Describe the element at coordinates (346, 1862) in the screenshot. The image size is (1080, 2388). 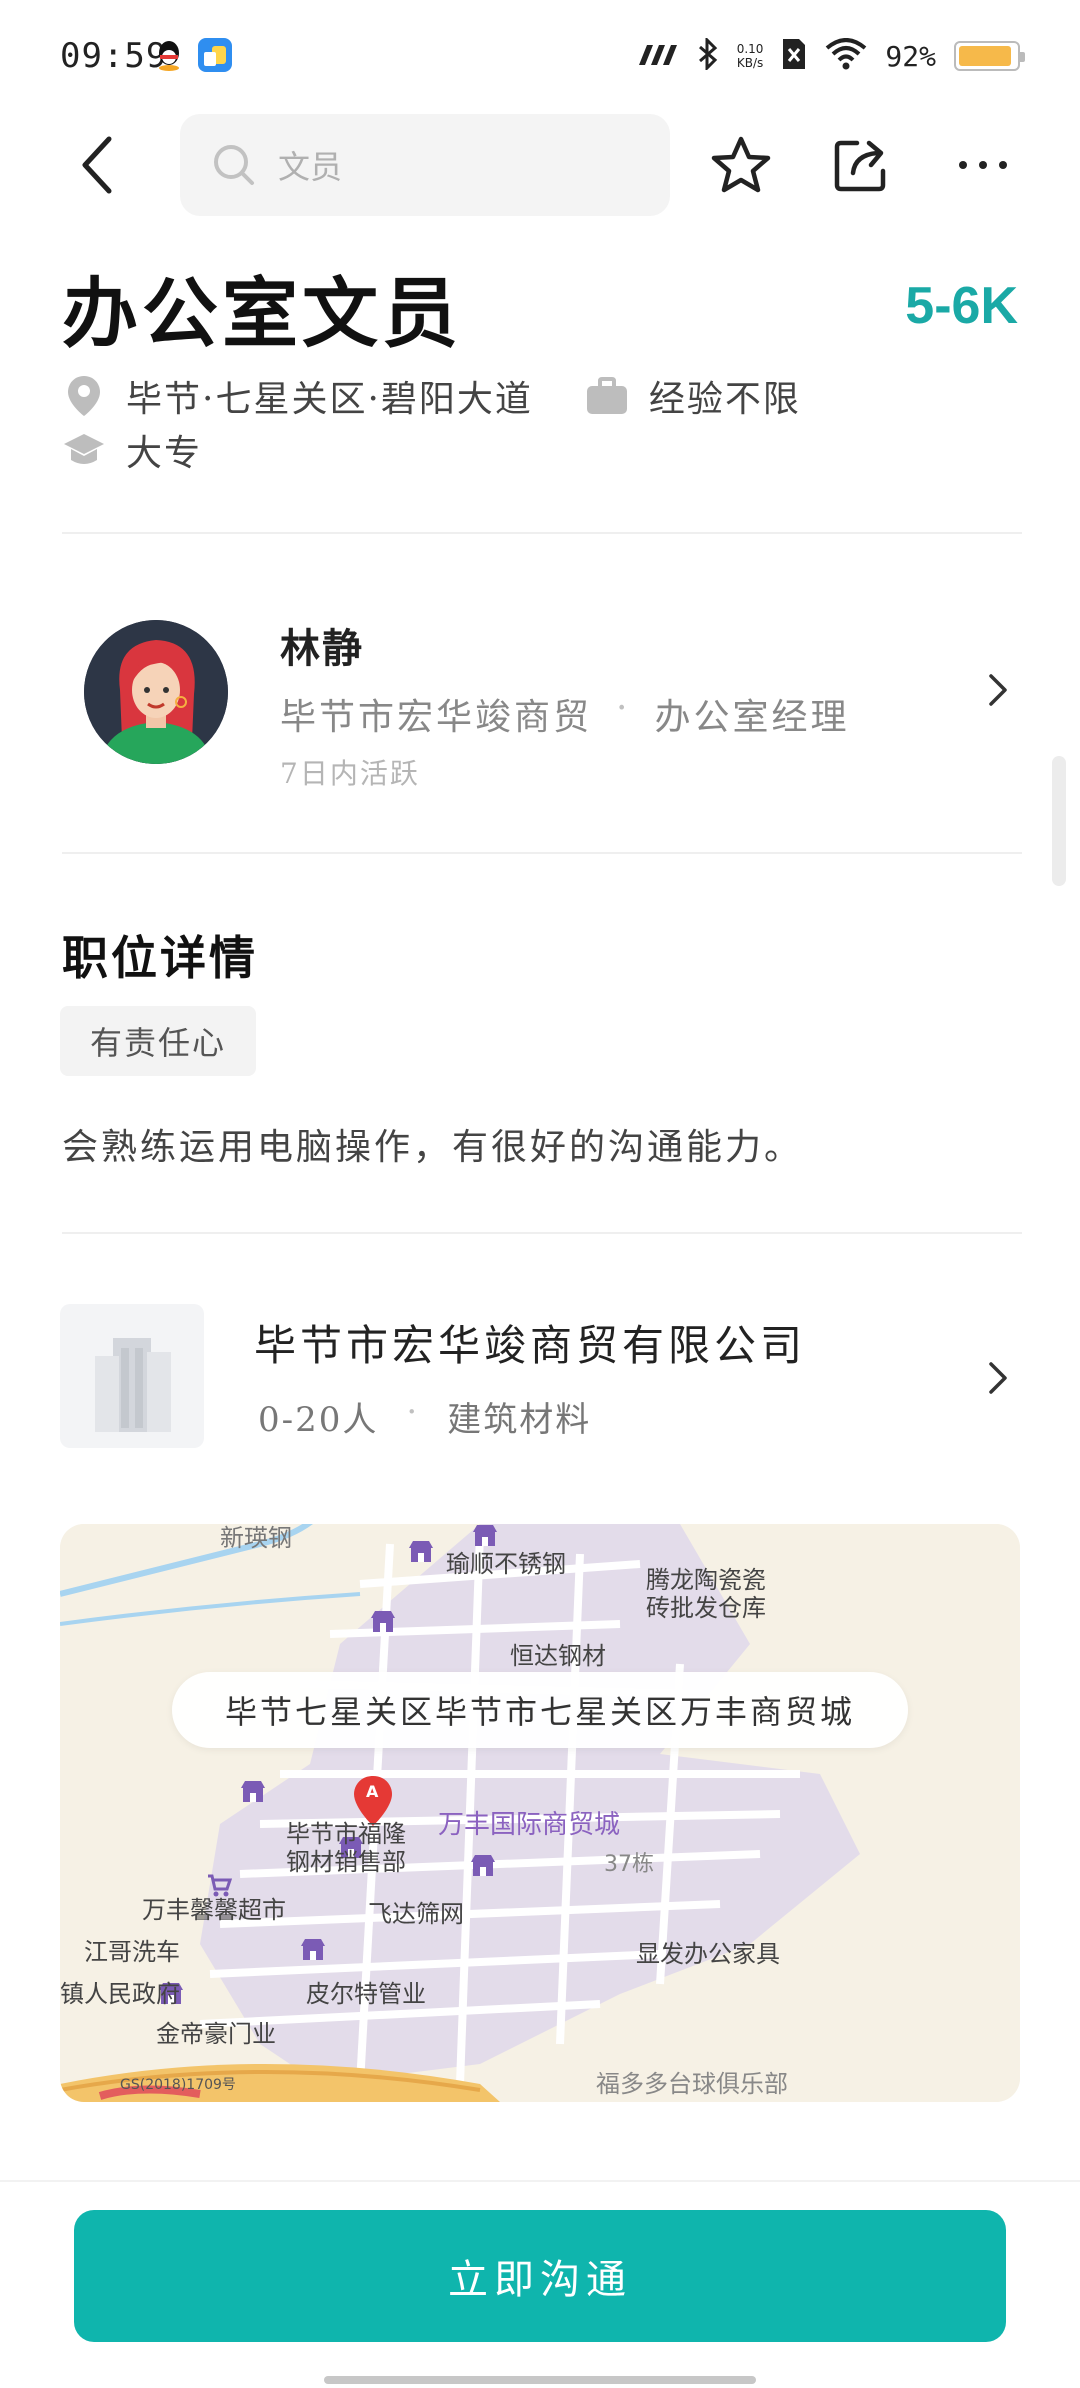
I see `map-label: 钢材销售部` at that location.